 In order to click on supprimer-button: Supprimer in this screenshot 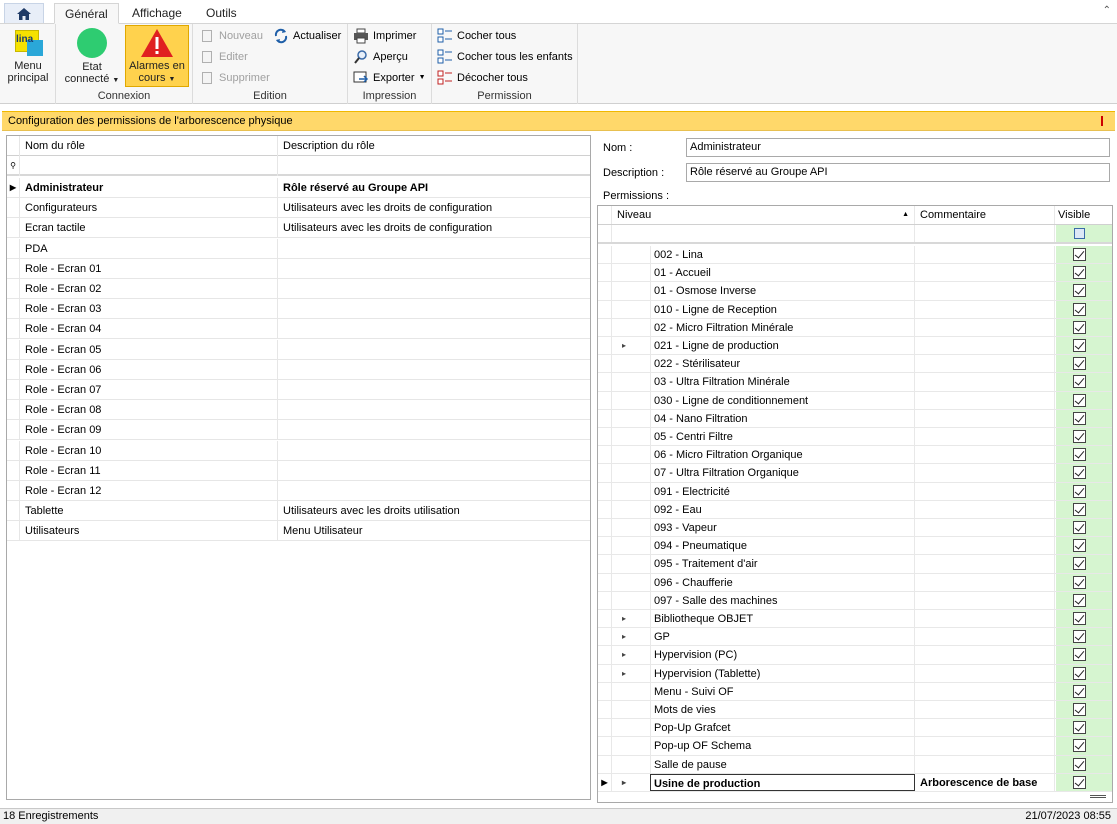, I will do `click(234, 78)`.